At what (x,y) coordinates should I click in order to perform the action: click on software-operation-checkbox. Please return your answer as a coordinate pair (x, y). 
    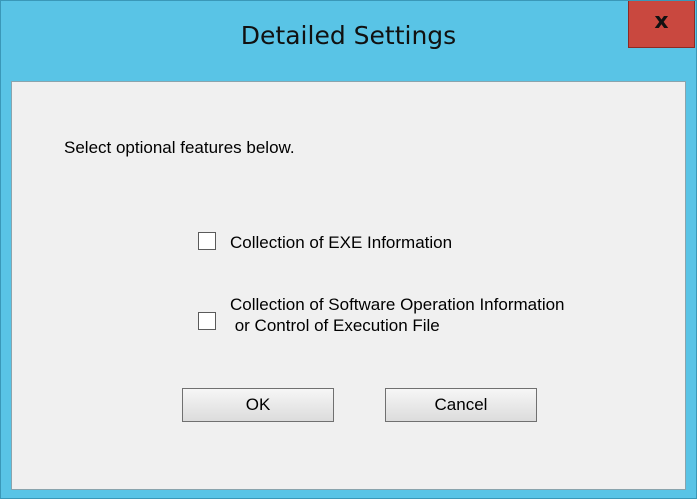
    Looking at the image, I should click on (207, 321).